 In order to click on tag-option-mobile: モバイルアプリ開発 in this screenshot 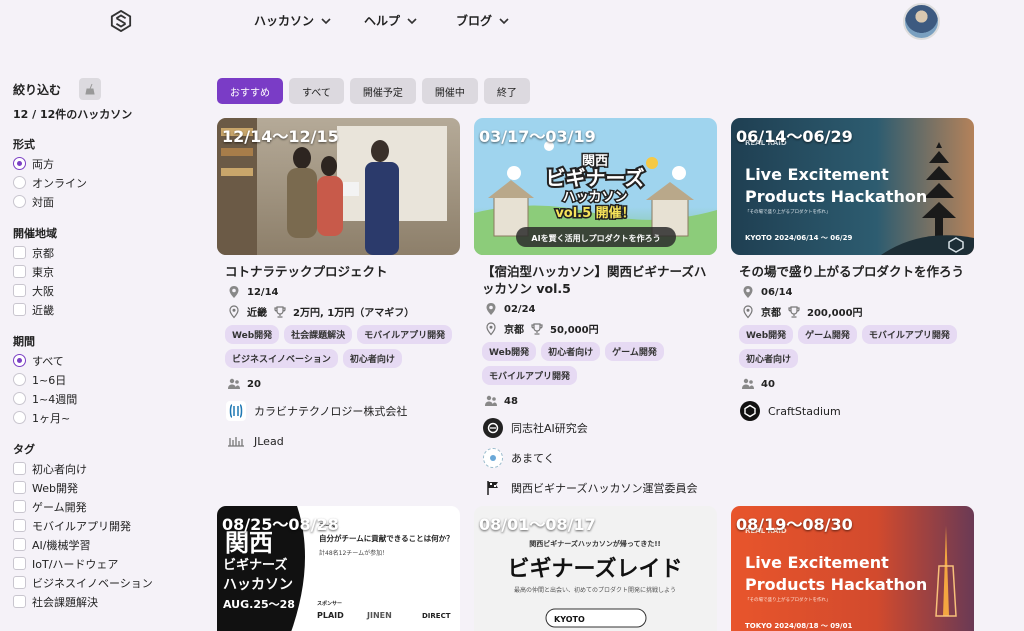, I will do `click(103, 525)`.